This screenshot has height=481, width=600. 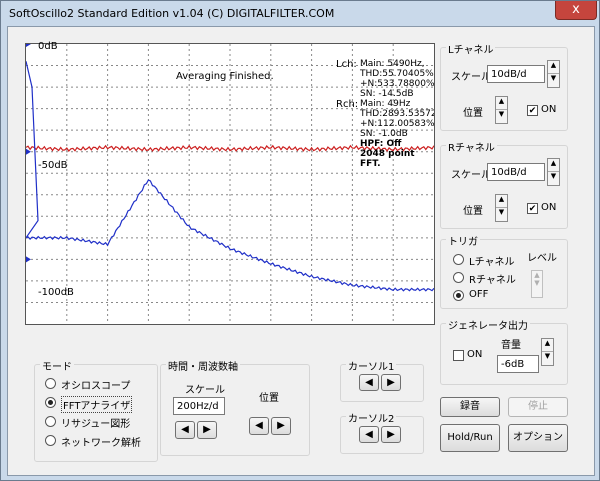 What do you see at coordinates (347, 104) in the screenshot?
I see `rch-label: Rch:` at bounding box center [347, 104].